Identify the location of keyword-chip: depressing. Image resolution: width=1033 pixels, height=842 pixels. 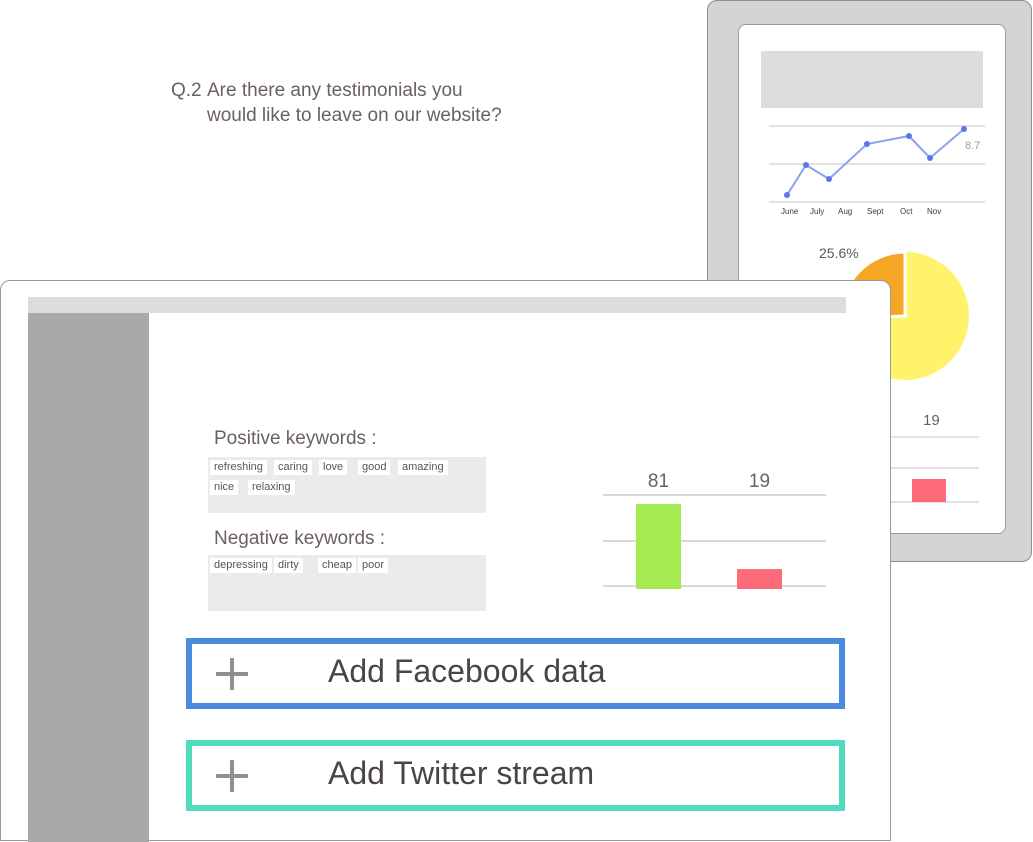
(241, 565).